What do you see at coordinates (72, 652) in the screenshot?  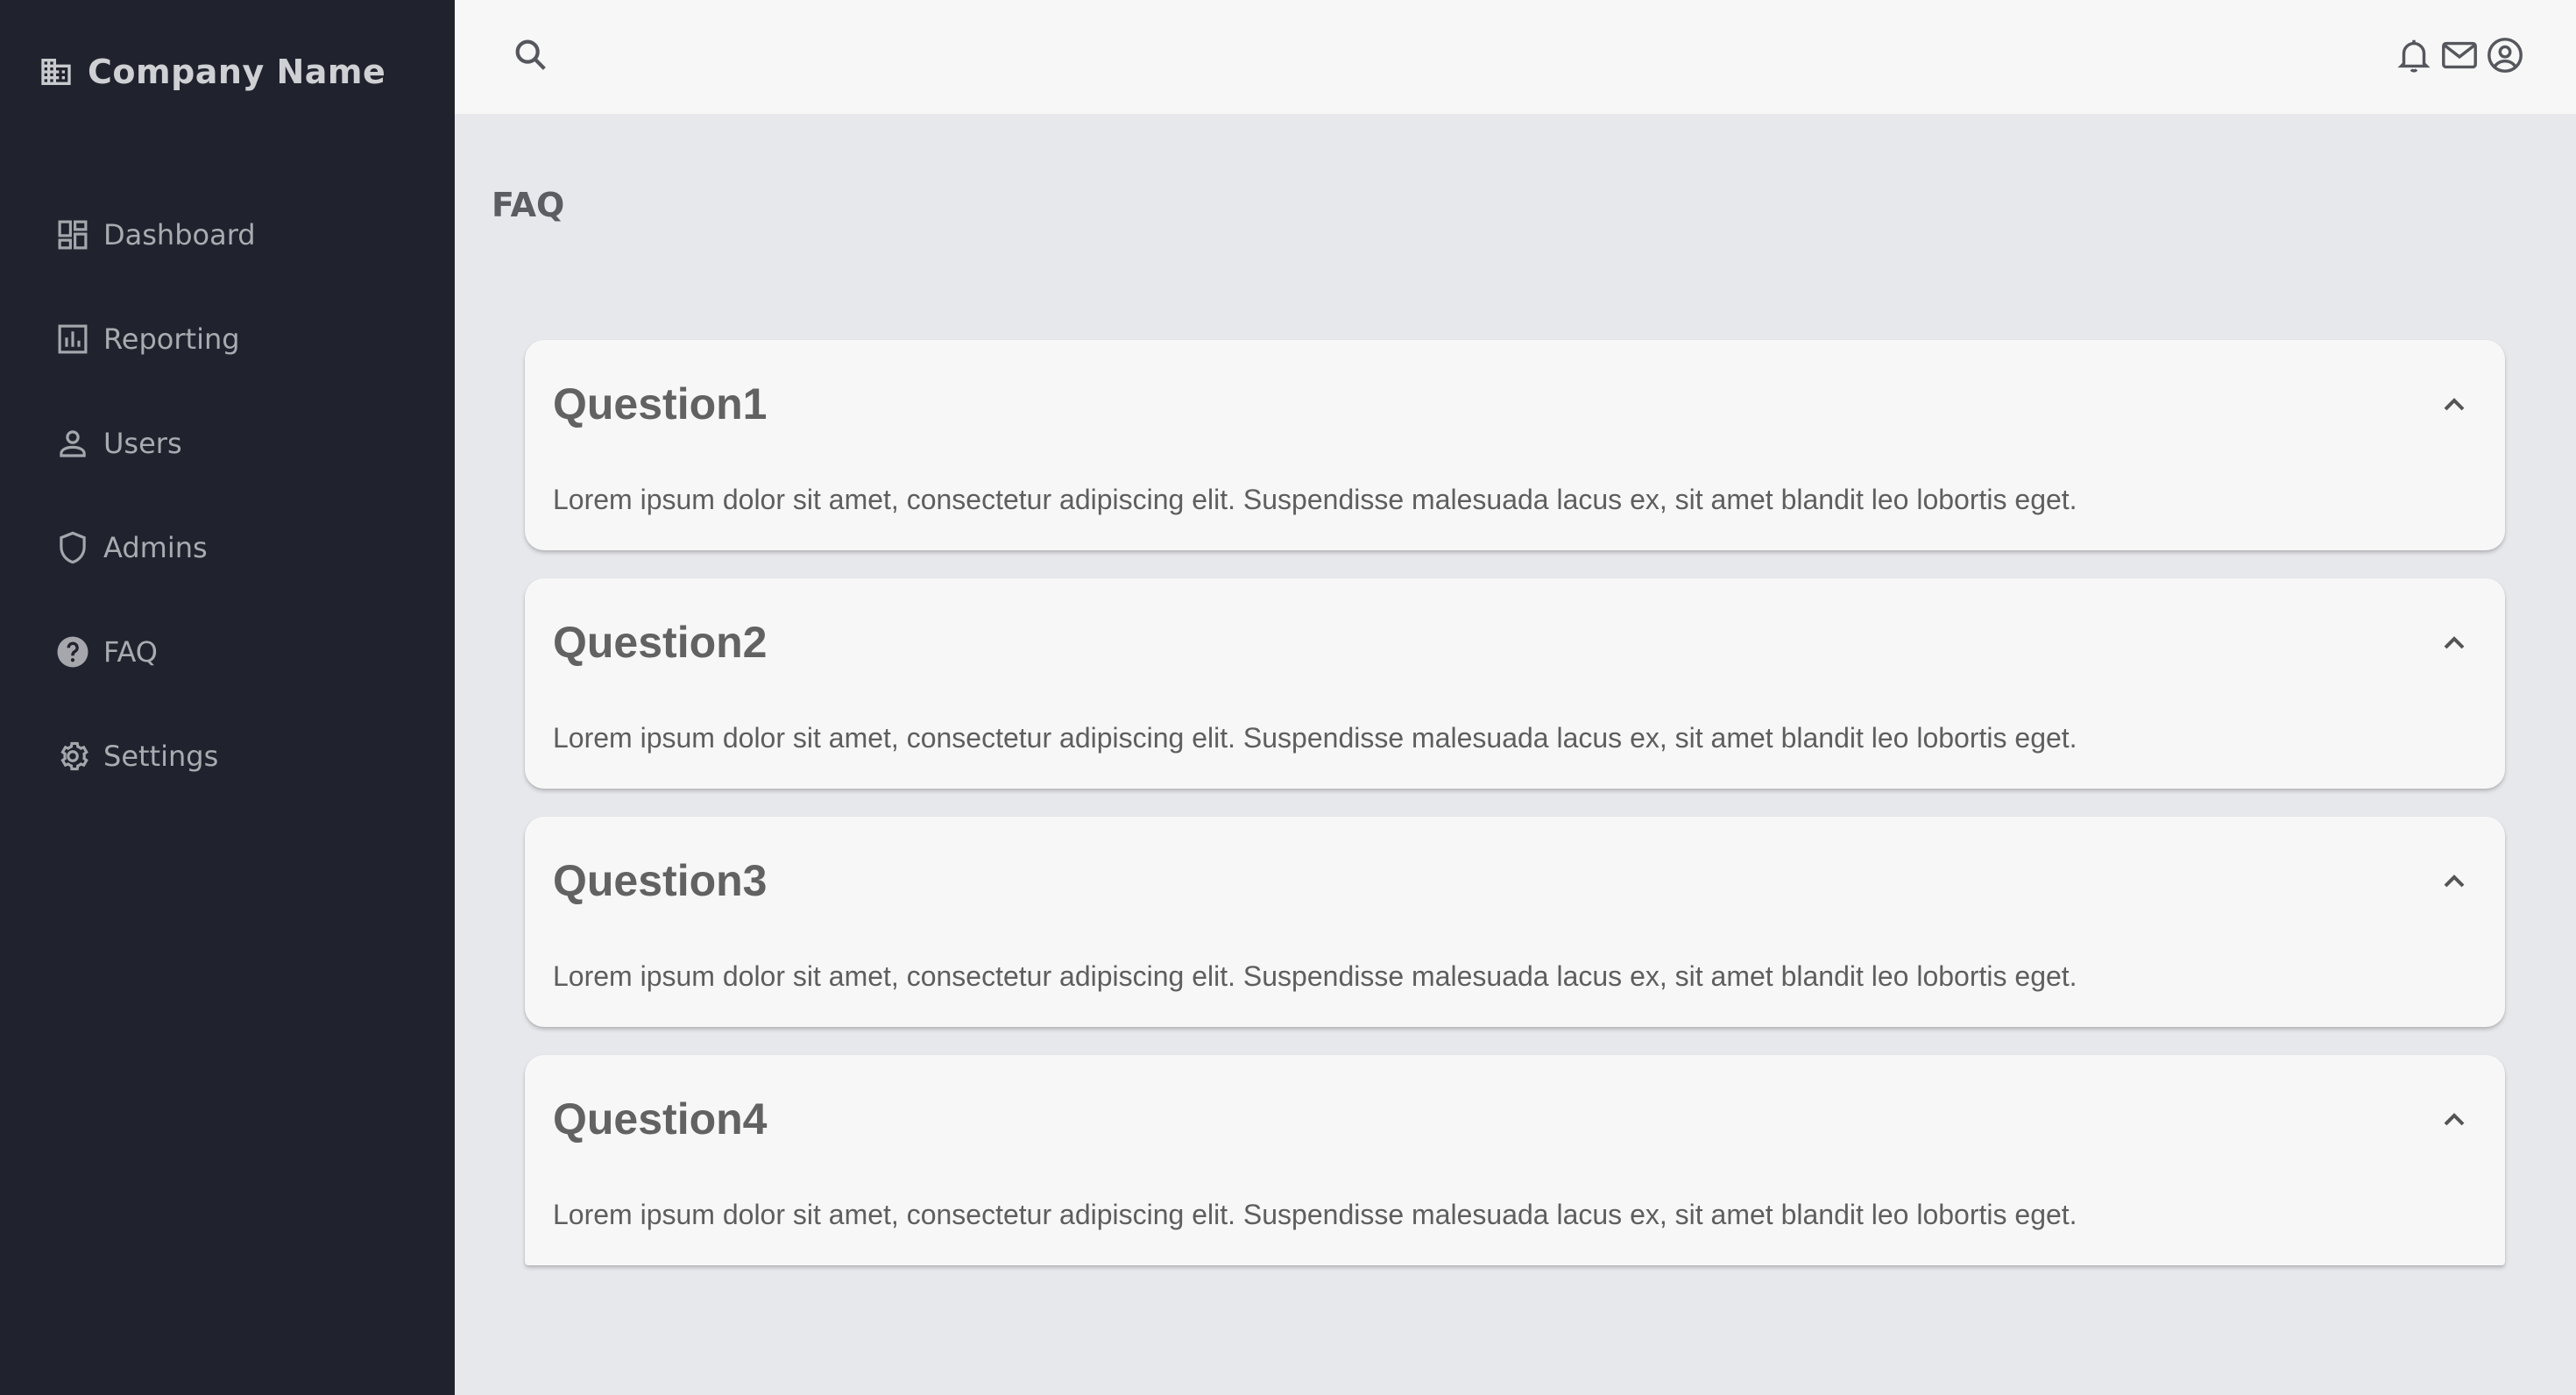 I see `help-circle-icon` at bounding box center [72, 652].